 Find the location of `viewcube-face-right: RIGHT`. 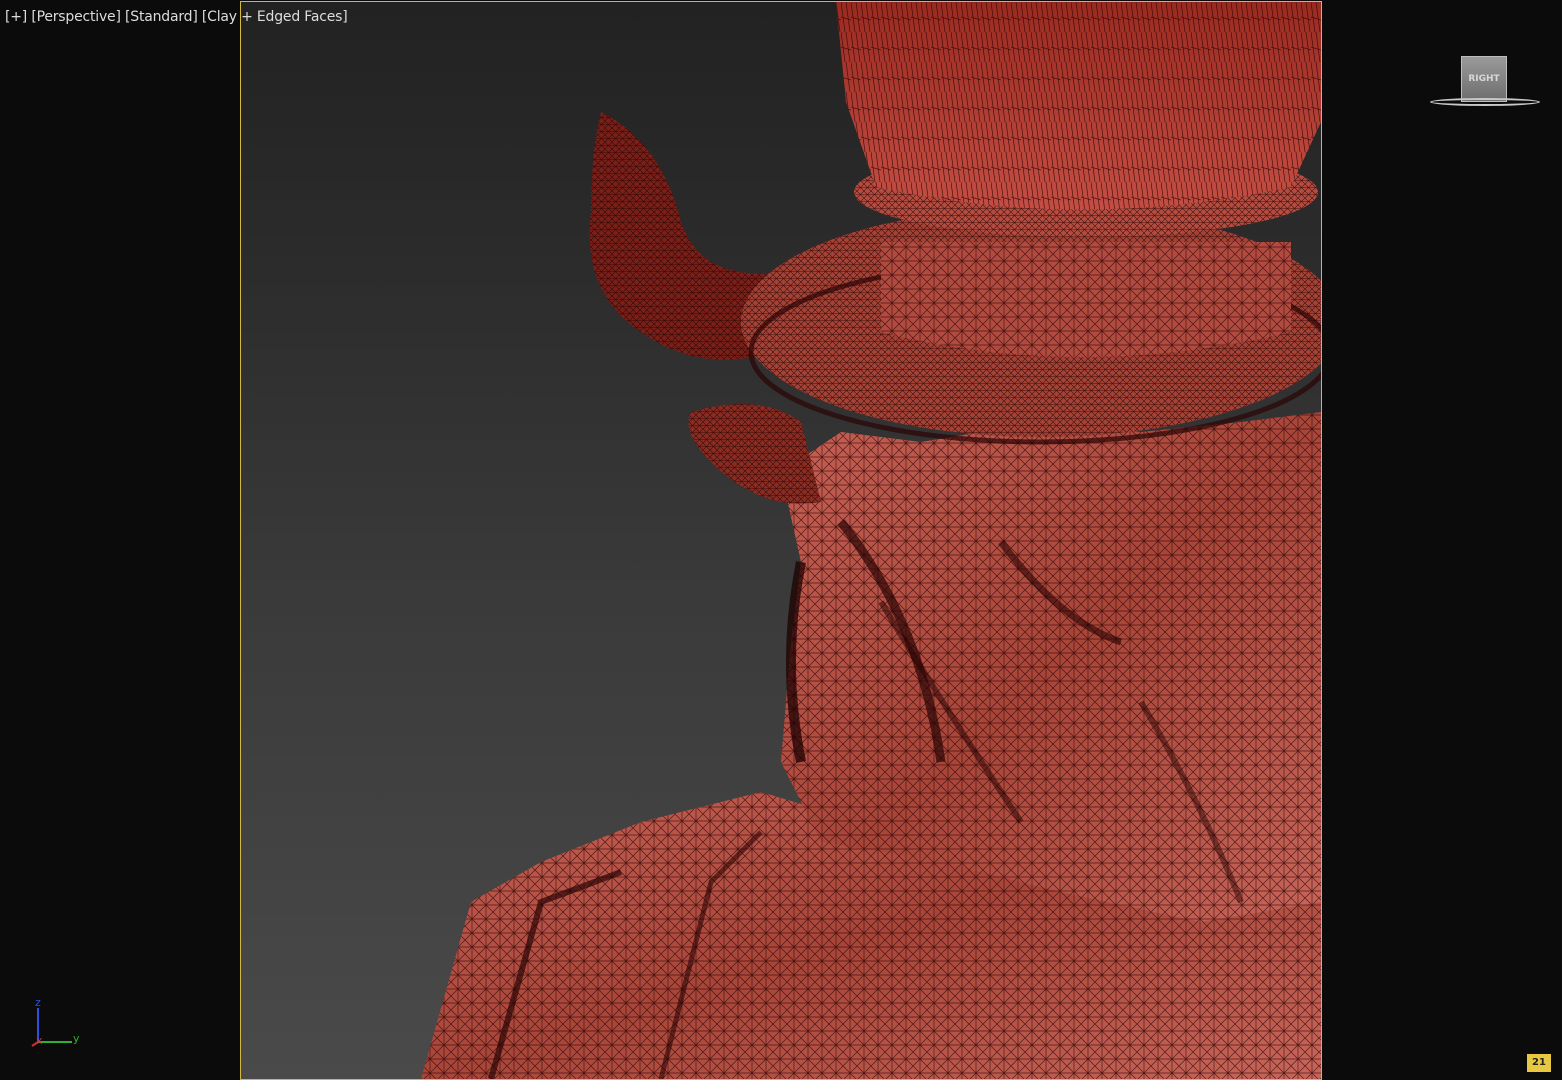

viewcube-face-right: RIGHT is located at coordinates (1484, 79).